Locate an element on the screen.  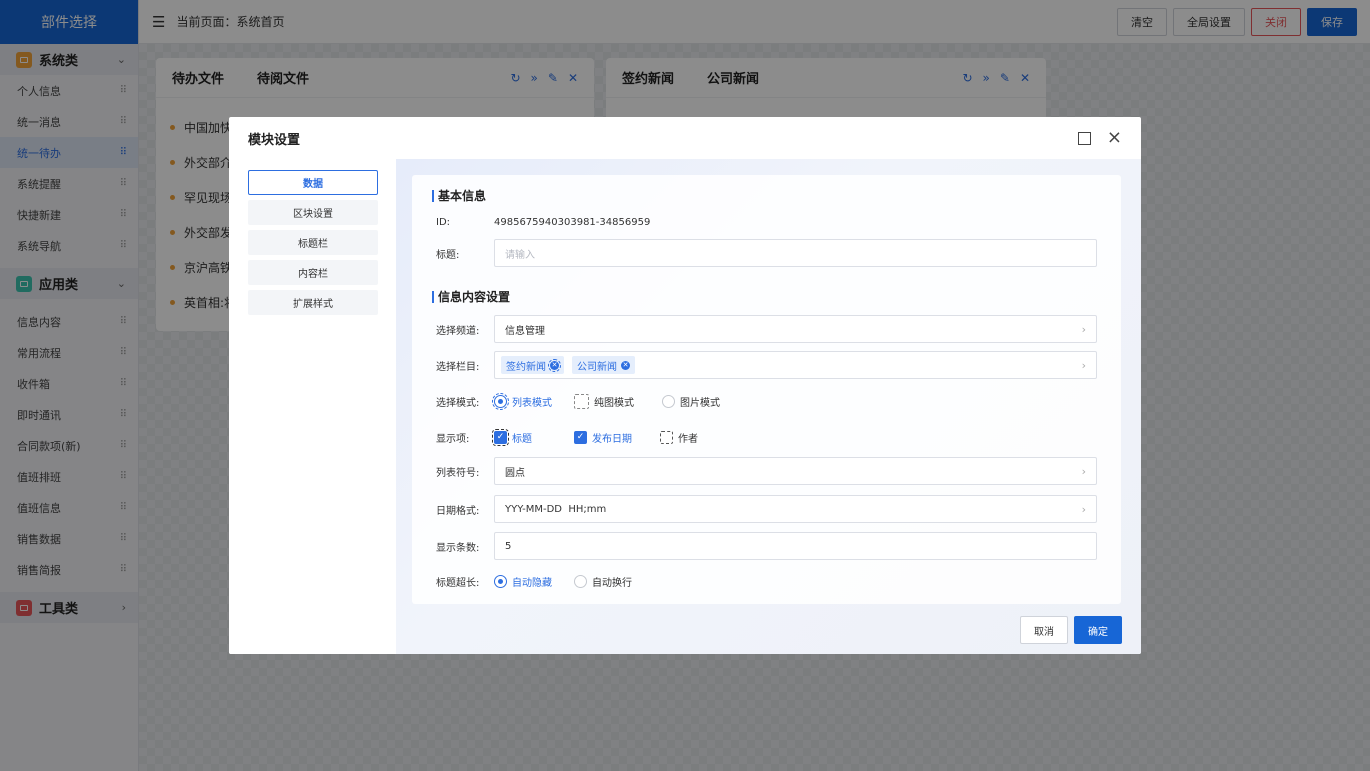
section-content: 信息内容设置 is located at coordinates (471, 297).